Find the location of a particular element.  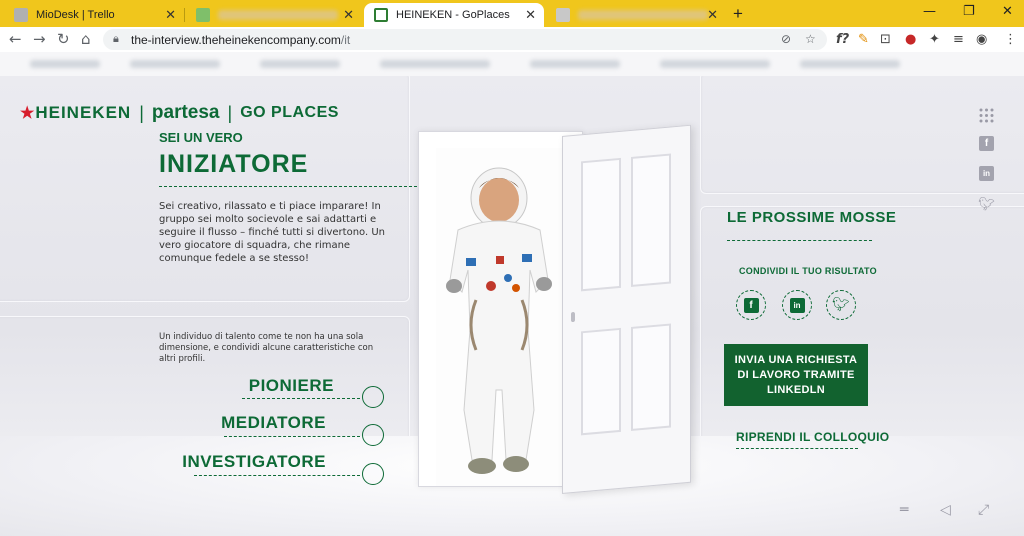

hamburger-menu-icon: ═ is located at coordinates (904, 510).